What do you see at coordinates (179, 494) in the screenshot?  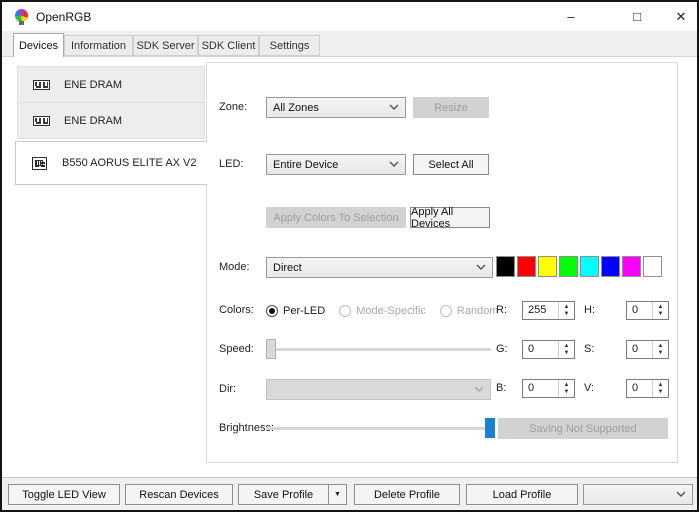 I see `rescan-devices-button: Rescan Devices` at bounding box center [179, 494].